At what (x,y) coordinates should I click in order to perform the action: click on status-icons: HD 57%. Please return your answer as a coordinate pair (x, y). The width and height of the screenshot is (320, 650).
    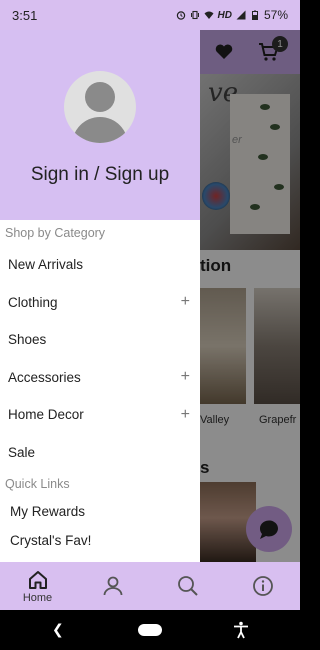
    Looking at the image, I should click on (232, 15).